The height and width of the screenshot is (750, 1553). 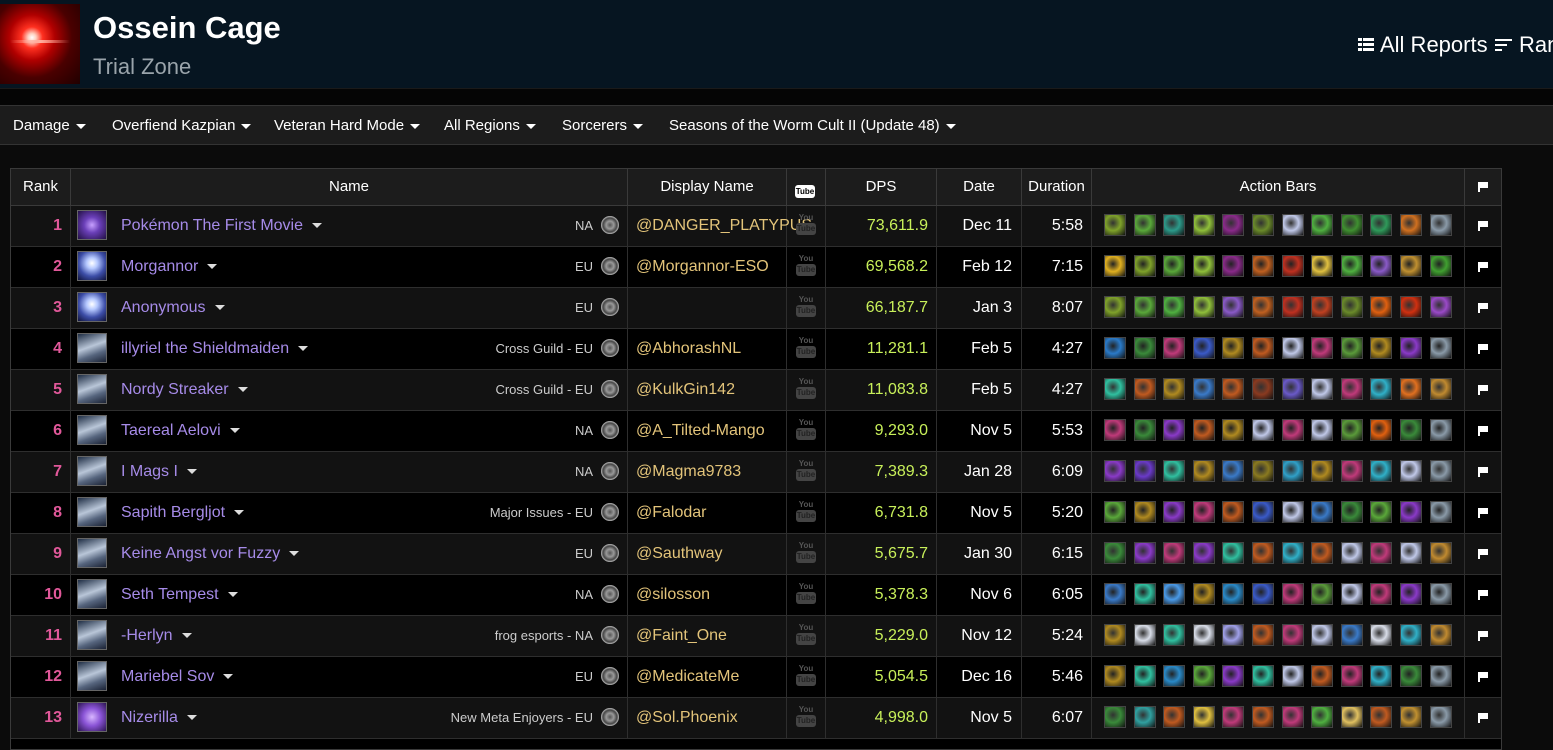 I want to click on display-name-link: @Magma9783, so click(x=688, y=472).